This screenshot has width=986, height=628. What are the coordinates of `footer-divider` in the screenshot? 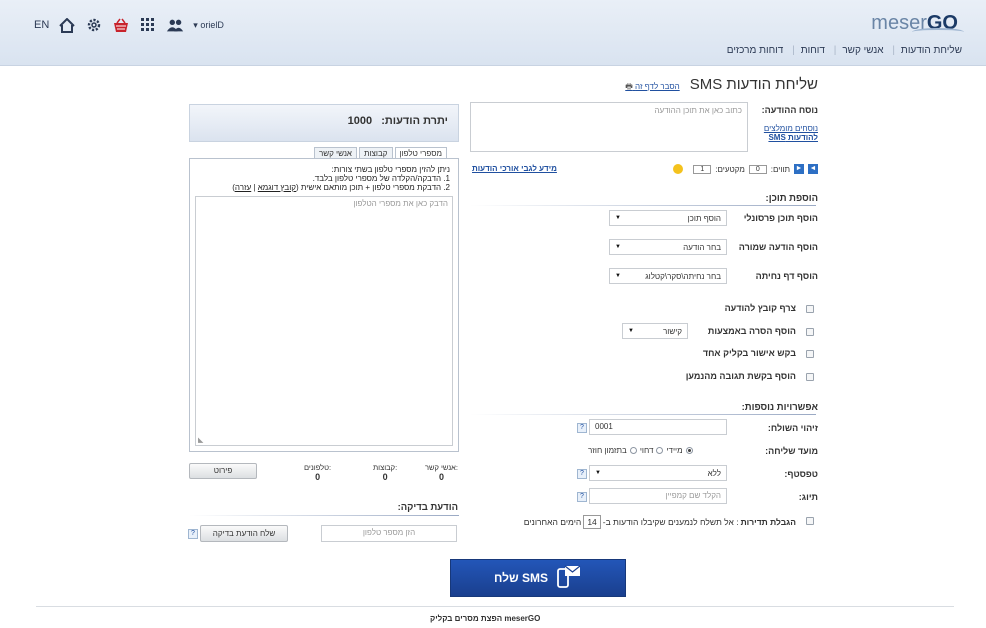 It's located at (495, 606).